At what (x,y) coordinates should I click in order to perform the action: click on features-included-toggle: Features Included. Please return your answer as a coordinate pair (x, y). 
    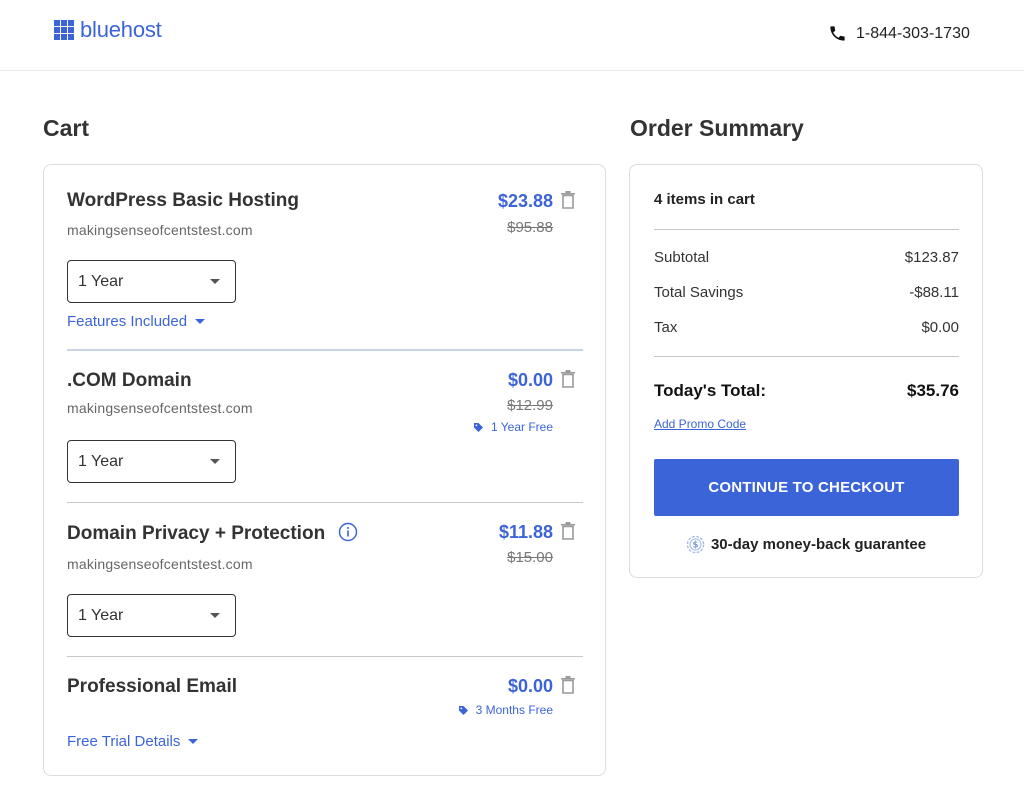
    Looking at the image, I should click on (136, 321).